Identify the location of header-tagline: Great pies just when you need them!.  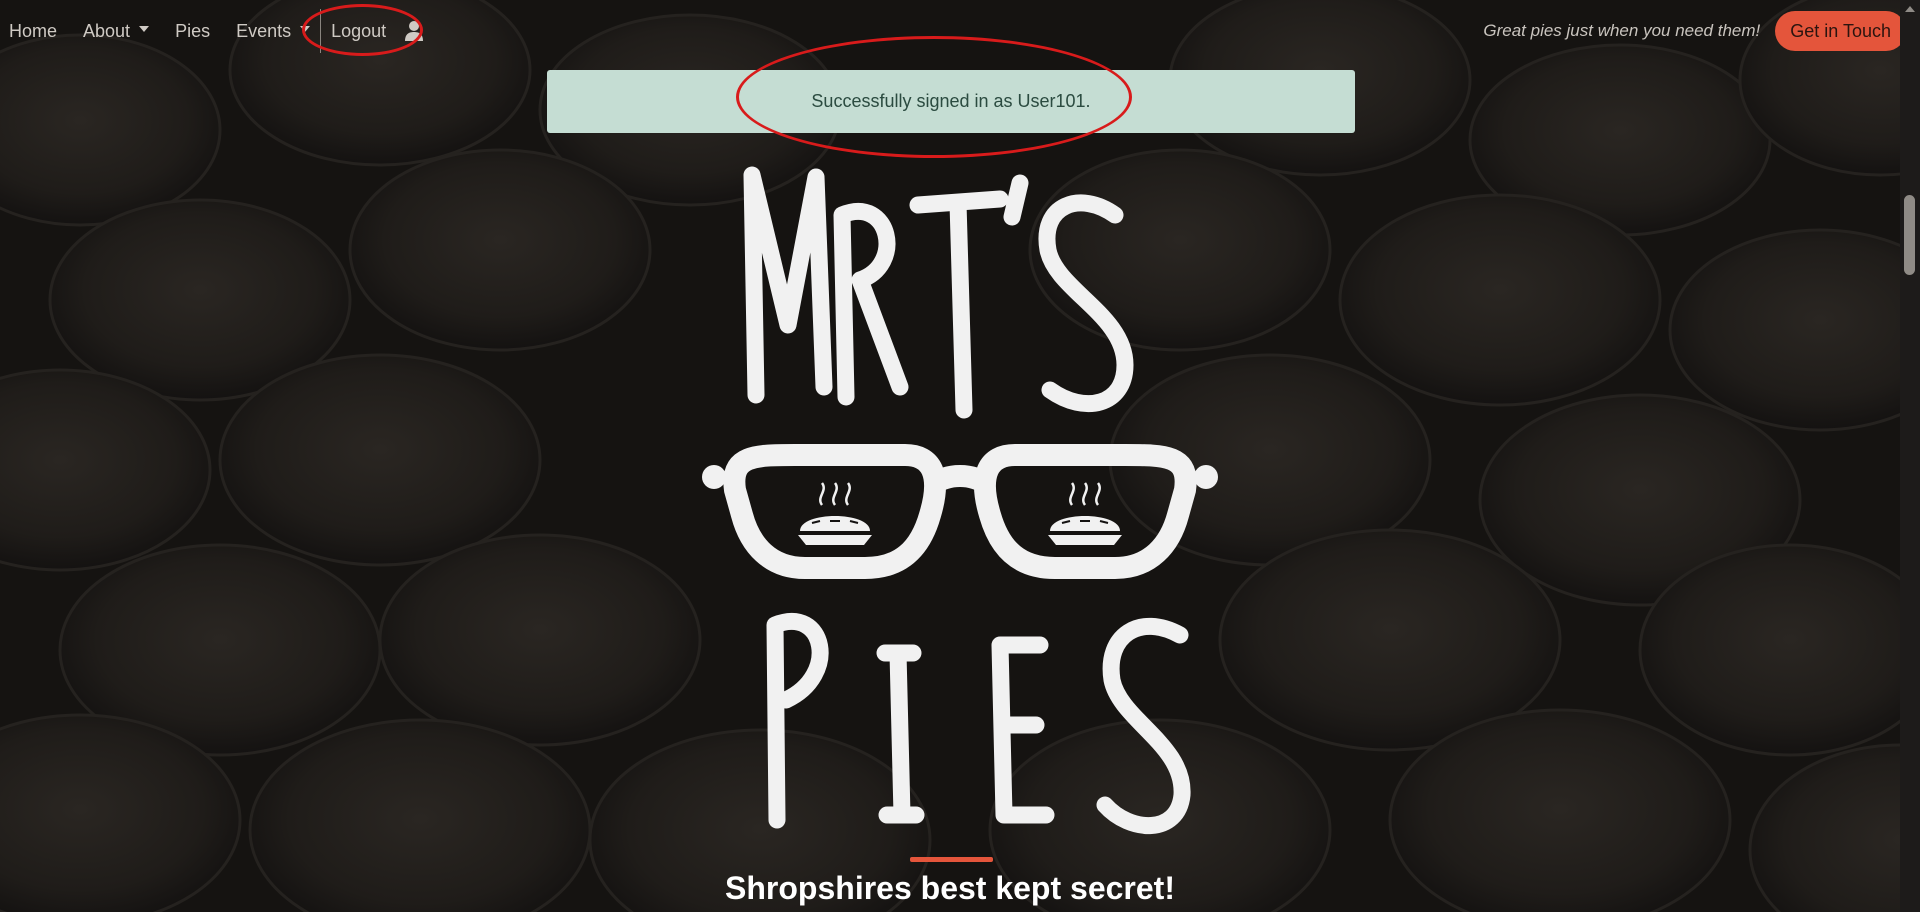
(1622, 30).